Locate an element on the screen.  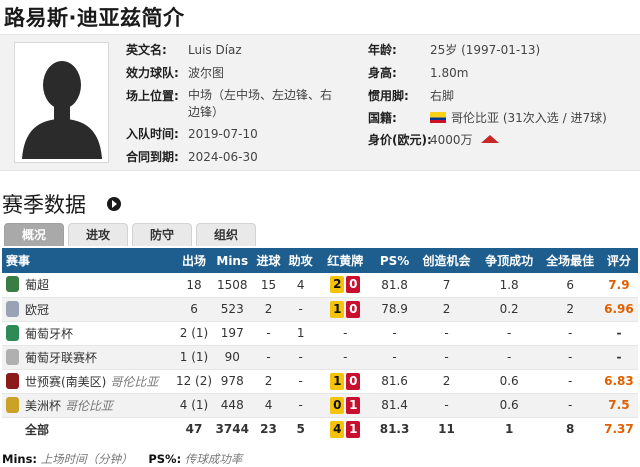
assists-cell: 1 is located at coordinates (300, 333).